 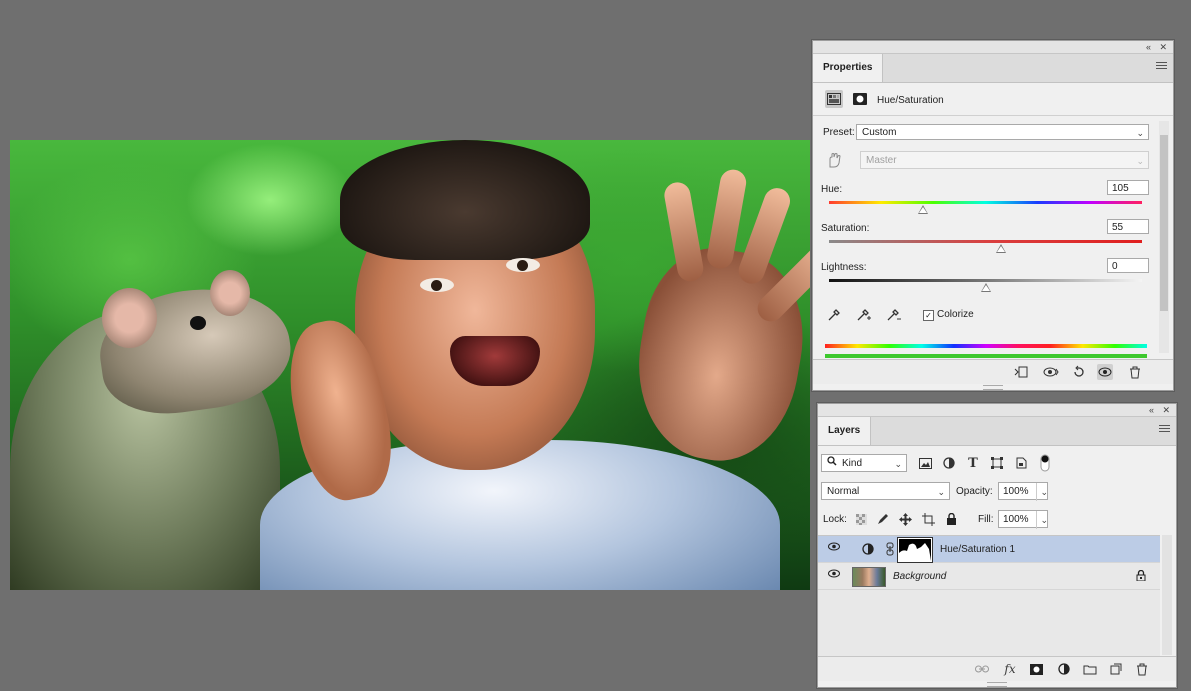 What do you see at coordinates (1036, 669) in the screenshot?
I see `add-mask-icon` at bounding box center [1036, 669].